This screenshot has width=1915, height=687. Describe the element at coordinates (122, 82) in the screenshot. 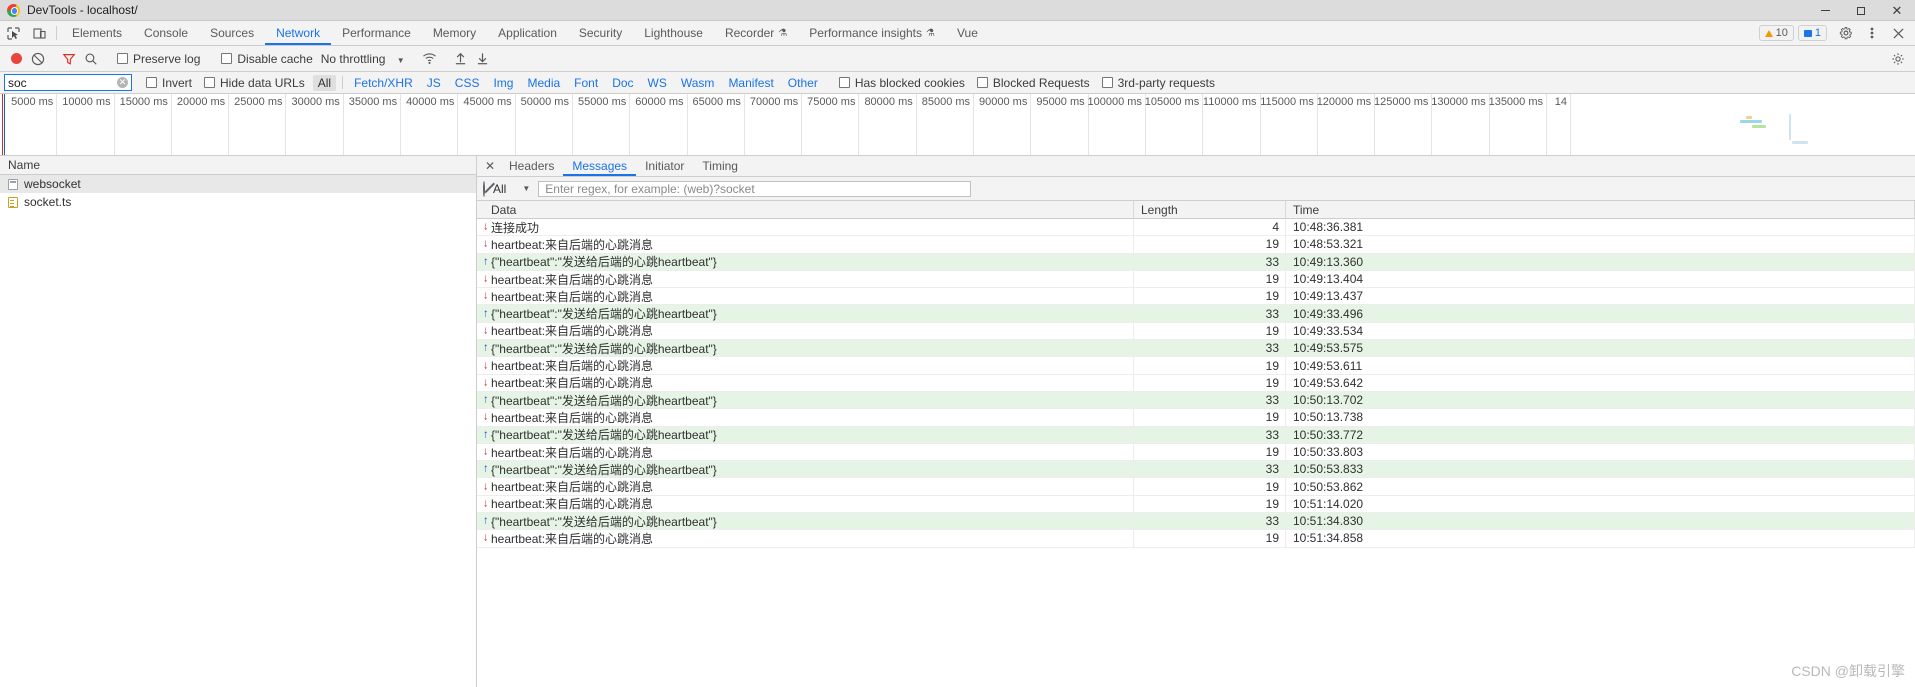

I see `clear-filter-icon: ✕` at that location.